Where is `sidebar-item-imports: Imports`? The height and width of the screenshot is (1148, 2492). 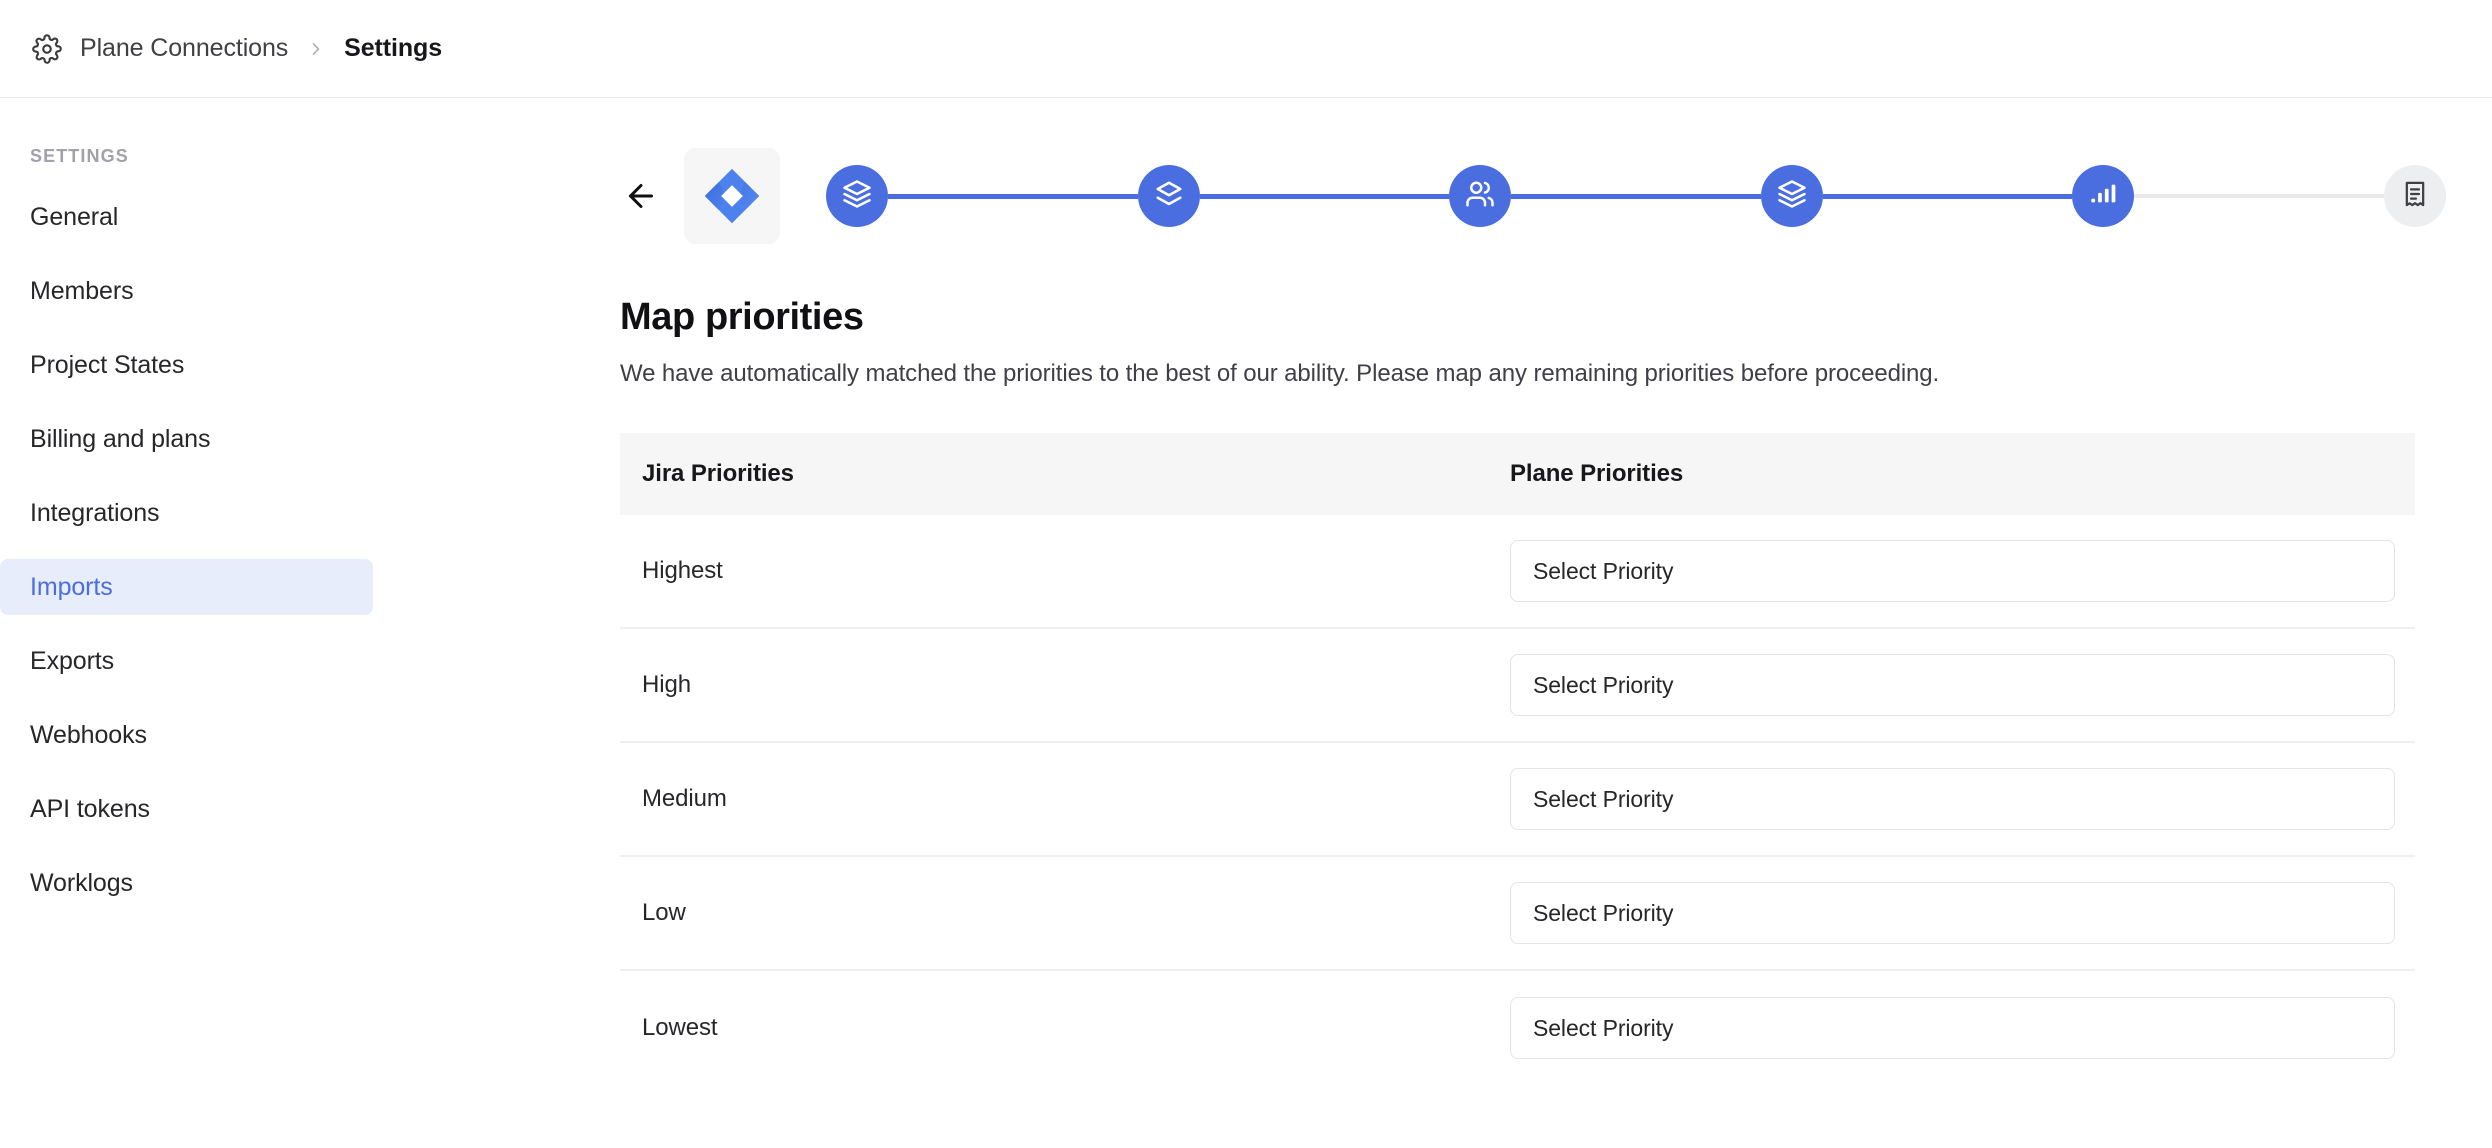 sidebar-item-imports: Imports is located at coordinates (186, 587).